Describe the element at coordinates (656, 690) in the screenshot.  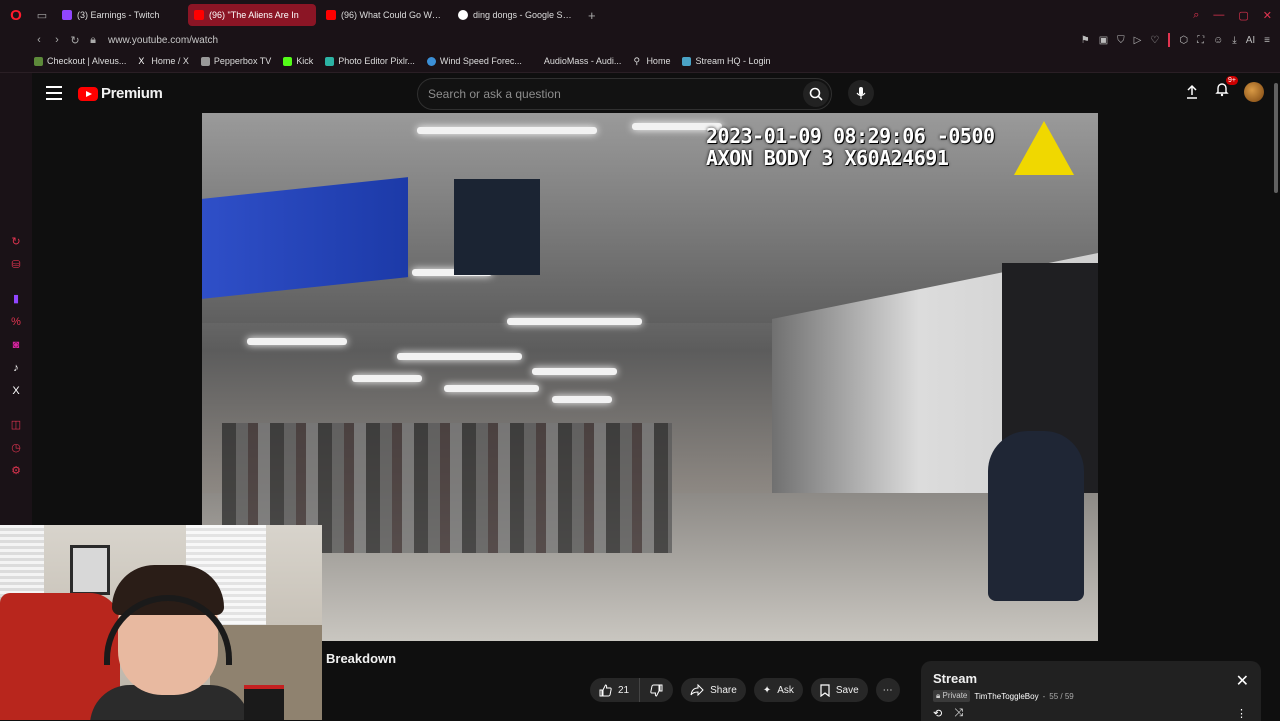
I see `dislike-button` at that location.